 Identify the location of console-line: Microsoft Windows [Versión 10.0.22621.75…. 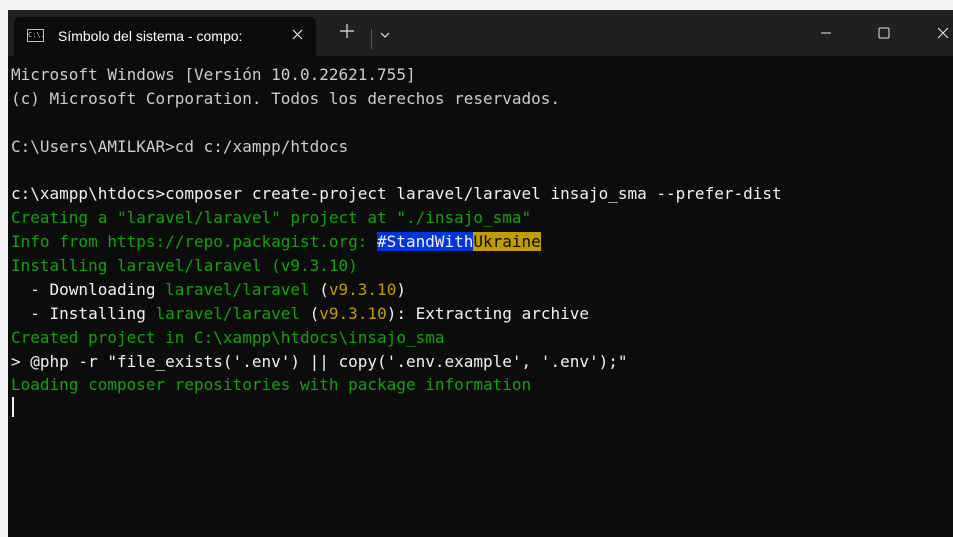
(213, 74).